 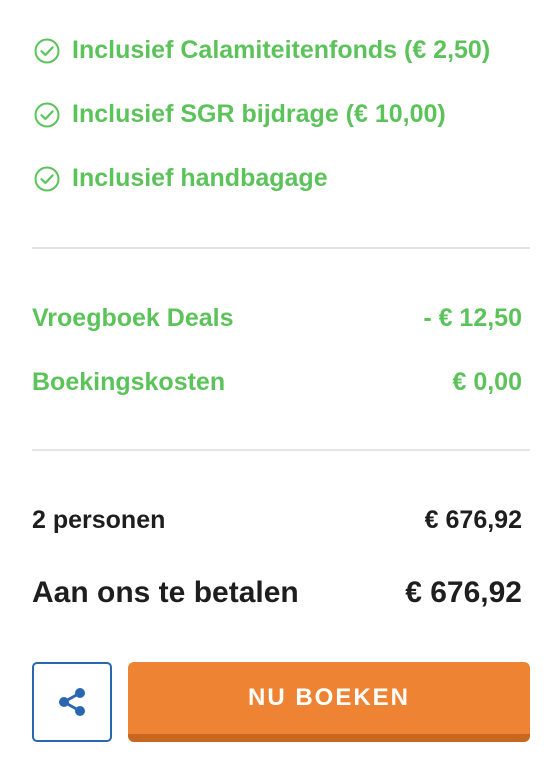 I want to click on persons-label: 2 personen, so click(x=99, y=520).